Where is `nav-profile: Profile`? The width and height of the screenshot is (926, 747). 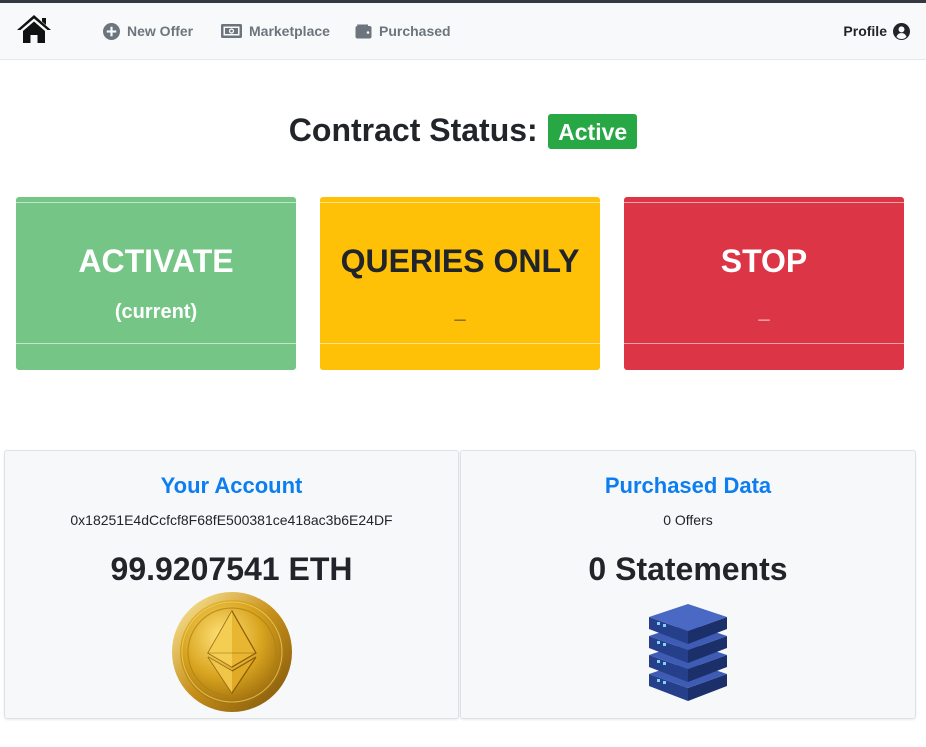
nav-profile: Profile is located at coordinates (876, 31).